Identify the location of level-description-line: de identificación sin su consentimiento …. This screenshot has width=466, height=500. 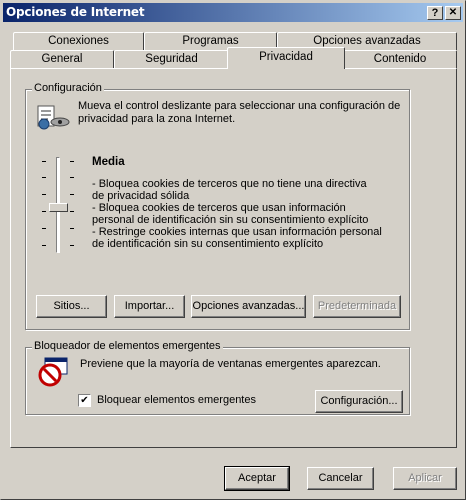
(208, 244).